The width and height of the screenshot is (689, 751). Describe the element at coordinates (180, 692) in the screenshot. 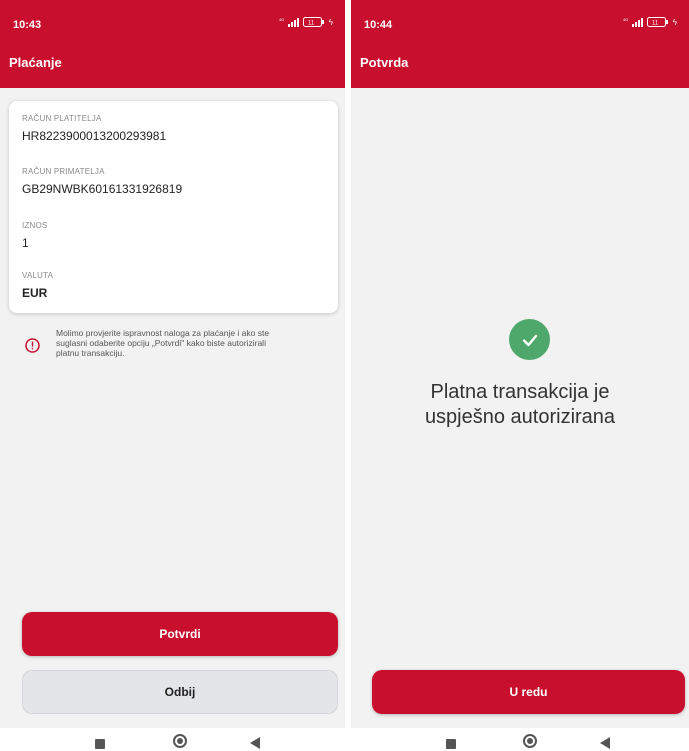

I see `reject-button: Odbij` at that location.